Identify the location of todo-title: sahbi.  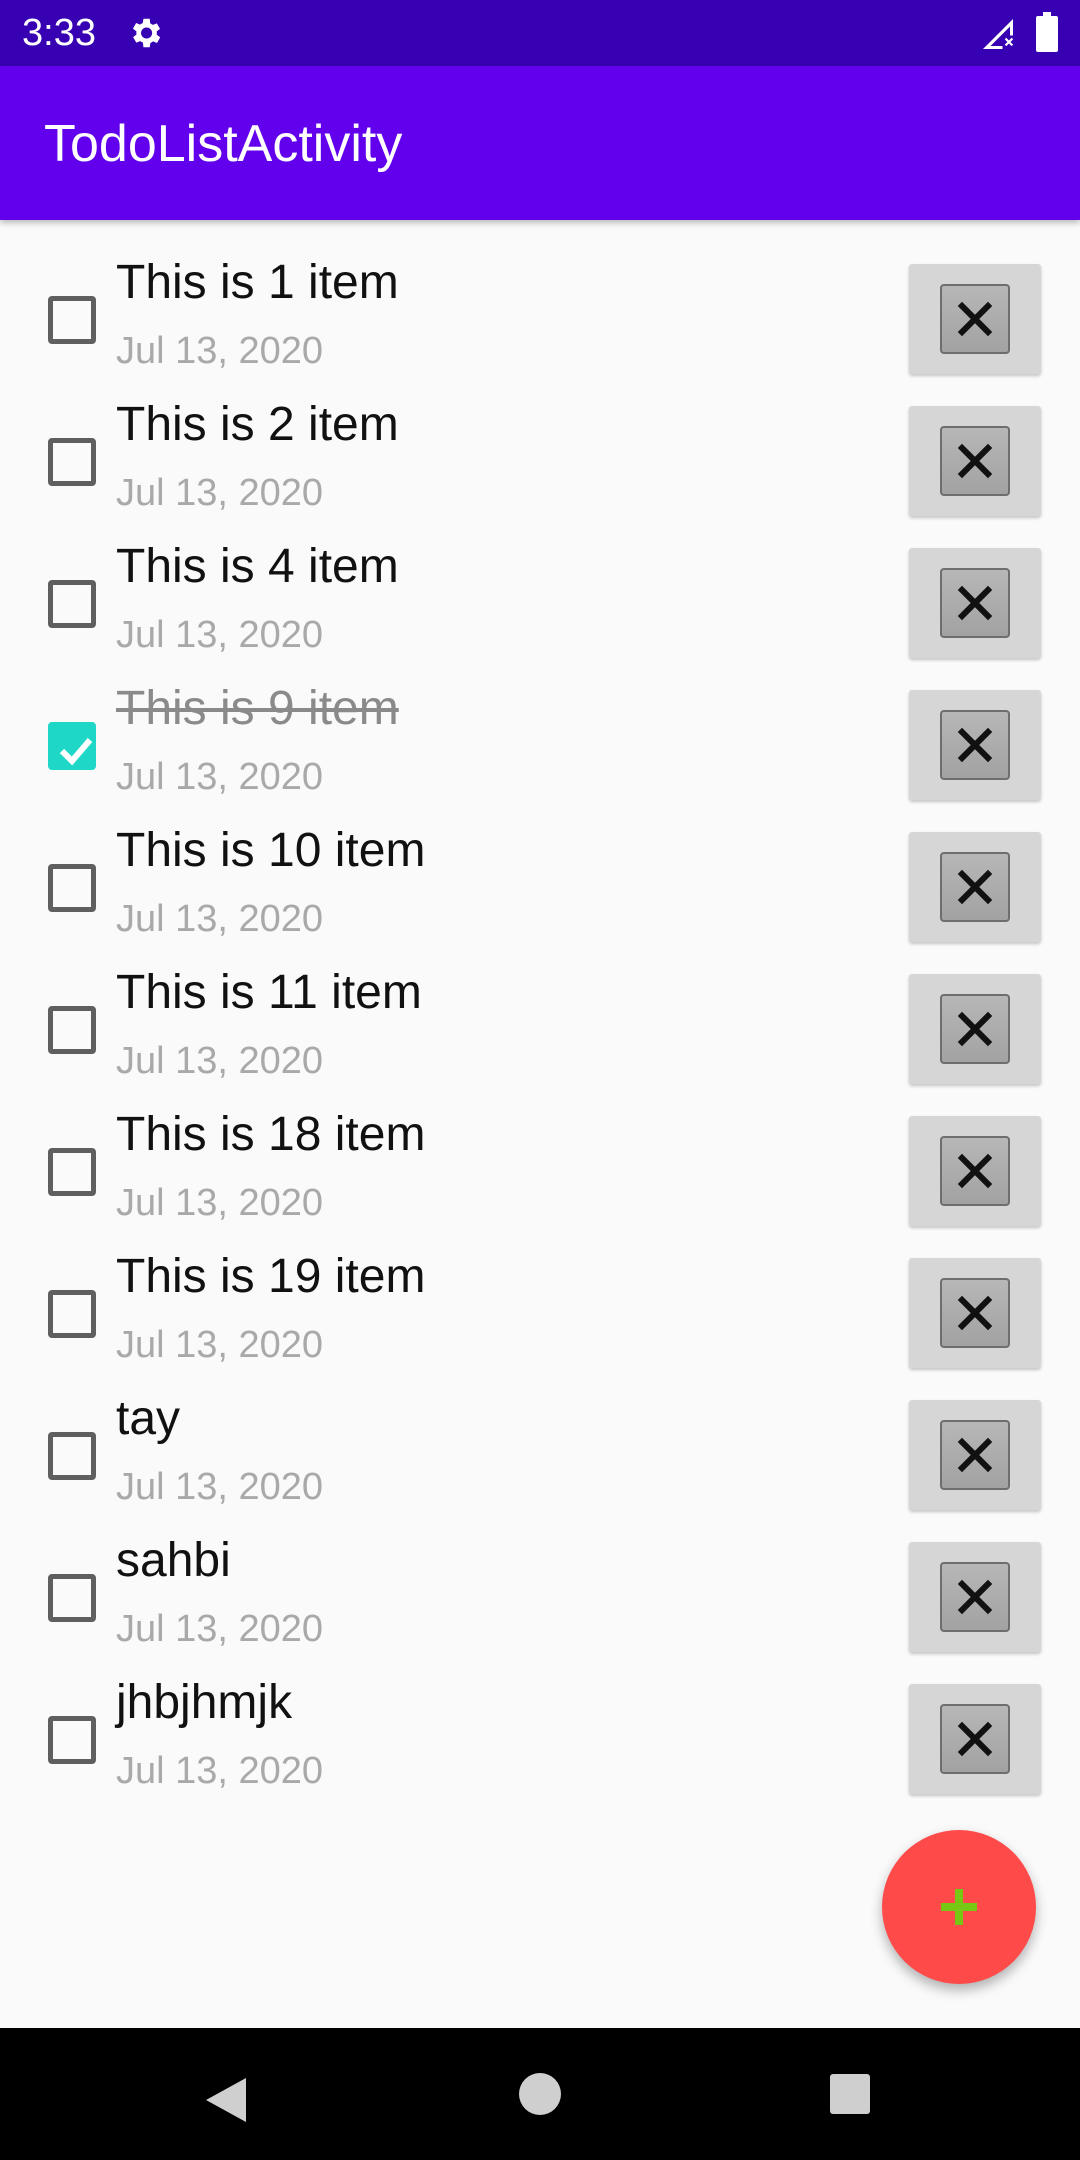
(173, 1560).